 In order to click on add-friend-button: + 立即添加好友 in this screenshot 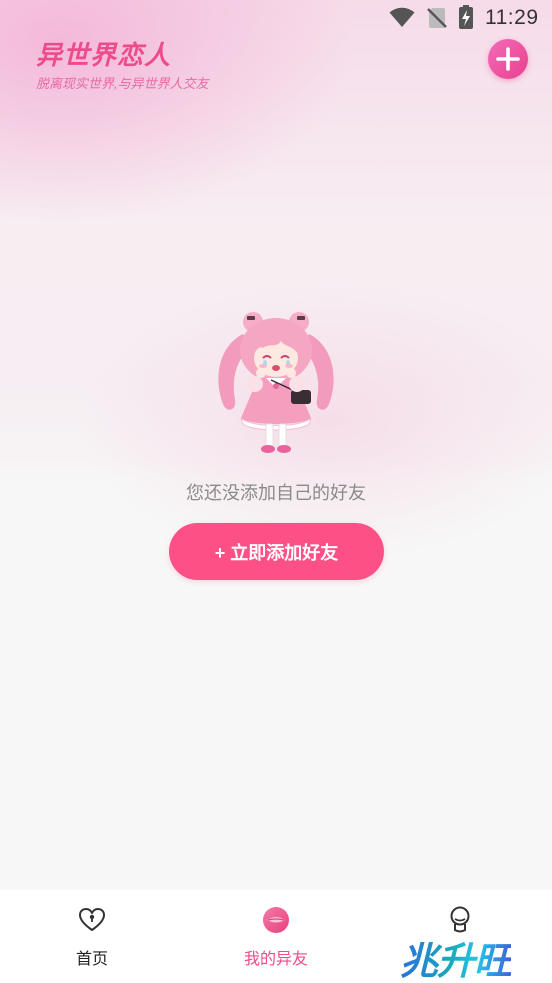, I will do `click(276, 551)`.